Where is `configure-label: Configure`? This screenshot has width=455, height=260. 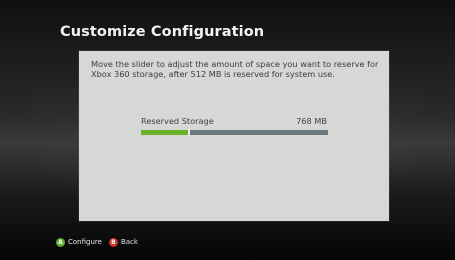
configure-label: Configure is located at coordinates (85, 242).